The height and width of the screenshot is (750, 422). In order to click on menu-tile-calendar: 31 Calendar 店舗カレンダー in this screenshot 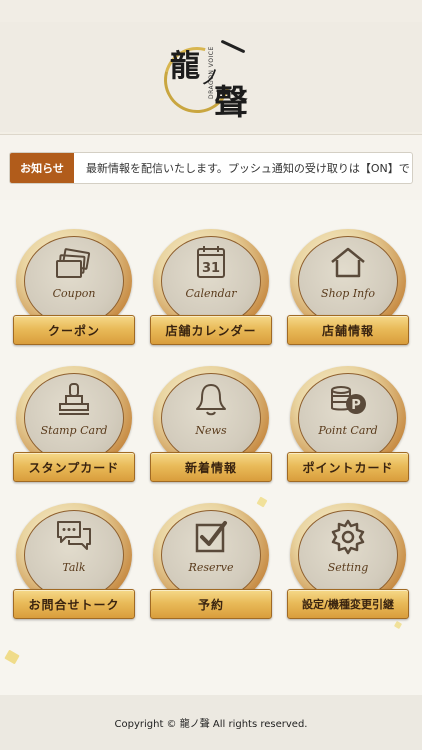, I will do `click(211, 289)`.